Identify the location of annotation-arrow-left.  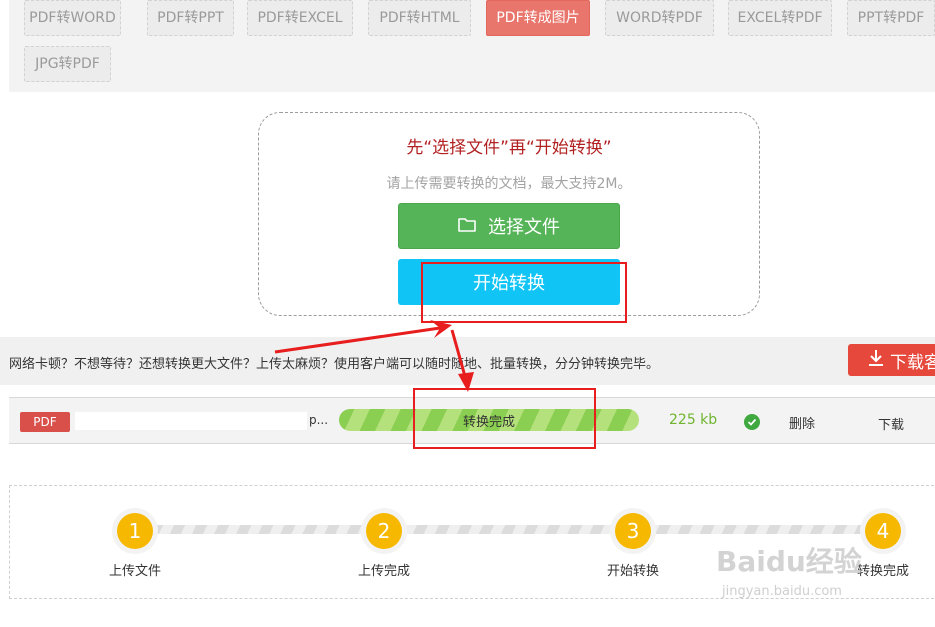
(357, 340).